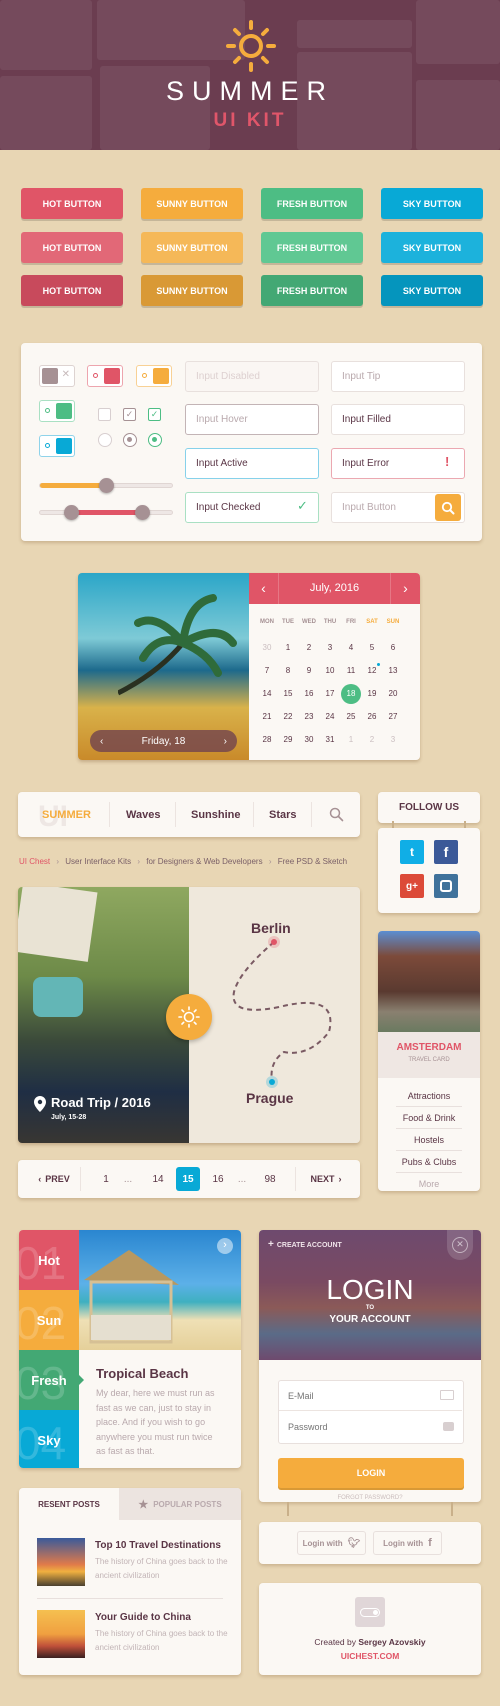  What do you see at coordinates (448, 507) in the screenshot?
I see `search-button` at bounding box center [448, 507].